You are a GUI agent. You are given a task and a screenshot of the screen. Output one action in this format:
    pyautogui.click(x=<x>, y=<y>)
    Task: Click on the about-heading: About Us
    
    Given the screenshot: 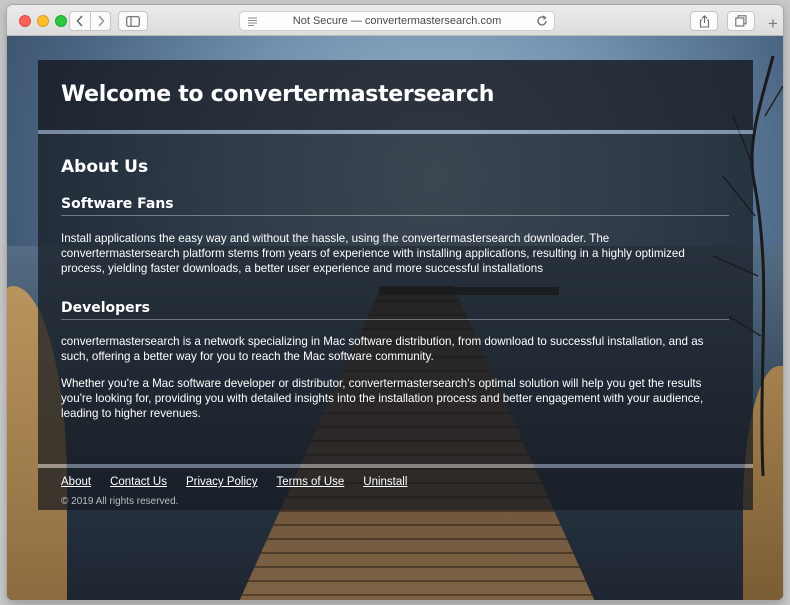 What is the action you would take?
    pyautogui.click(x=105, y=167)
    